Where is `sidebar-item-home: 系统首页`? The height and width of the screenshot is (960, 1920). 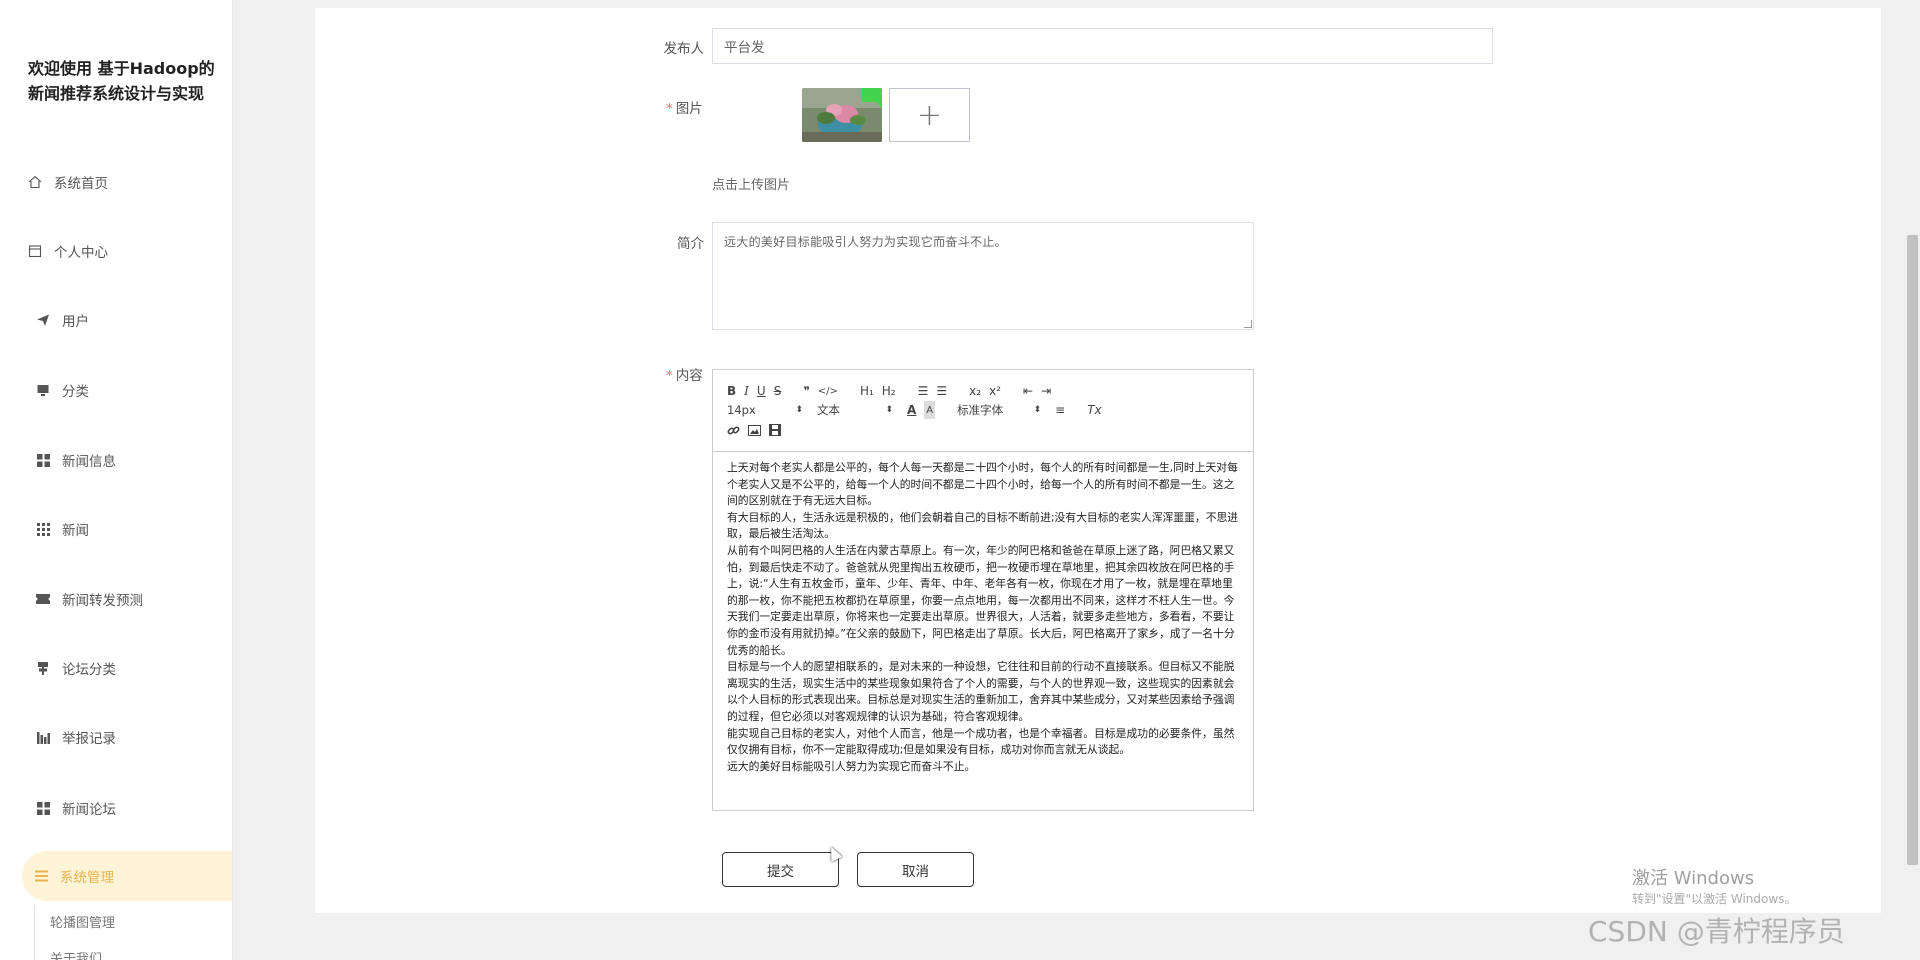 sidebar-item-home: 系统首页 is located at coordinates (129, 182).